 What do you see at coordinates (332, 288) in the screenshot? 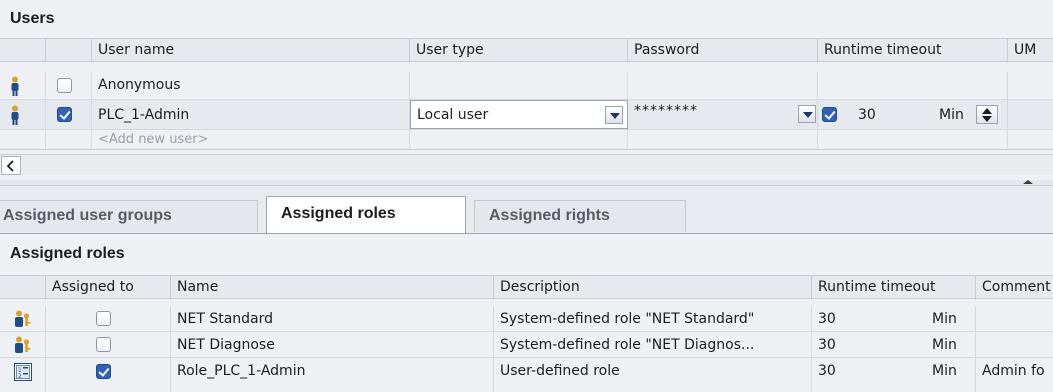
I see `column-header-name: Name` at bounding box center [332, 288].